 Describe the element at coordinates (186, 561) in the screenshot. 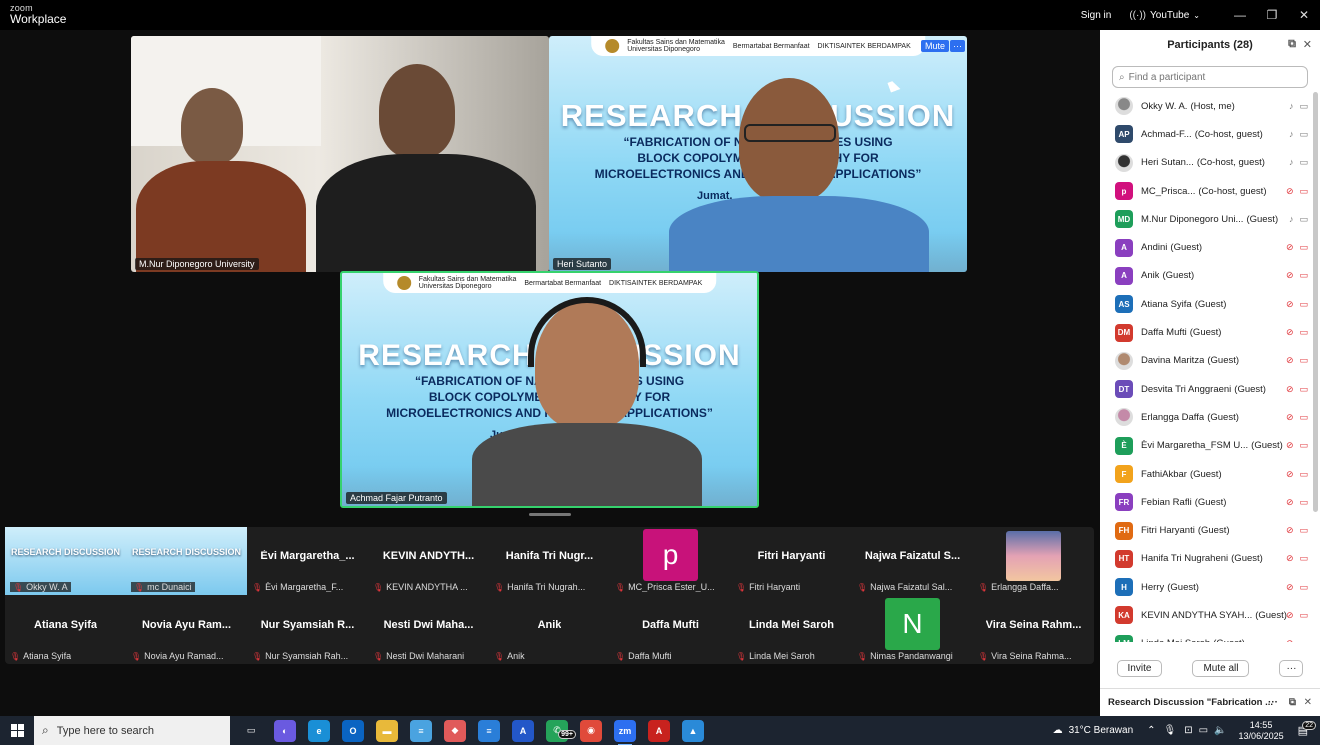

I see `gallery-tile: RESEARCH DISCUSSION 🎙 mc Dunaici` at that location.